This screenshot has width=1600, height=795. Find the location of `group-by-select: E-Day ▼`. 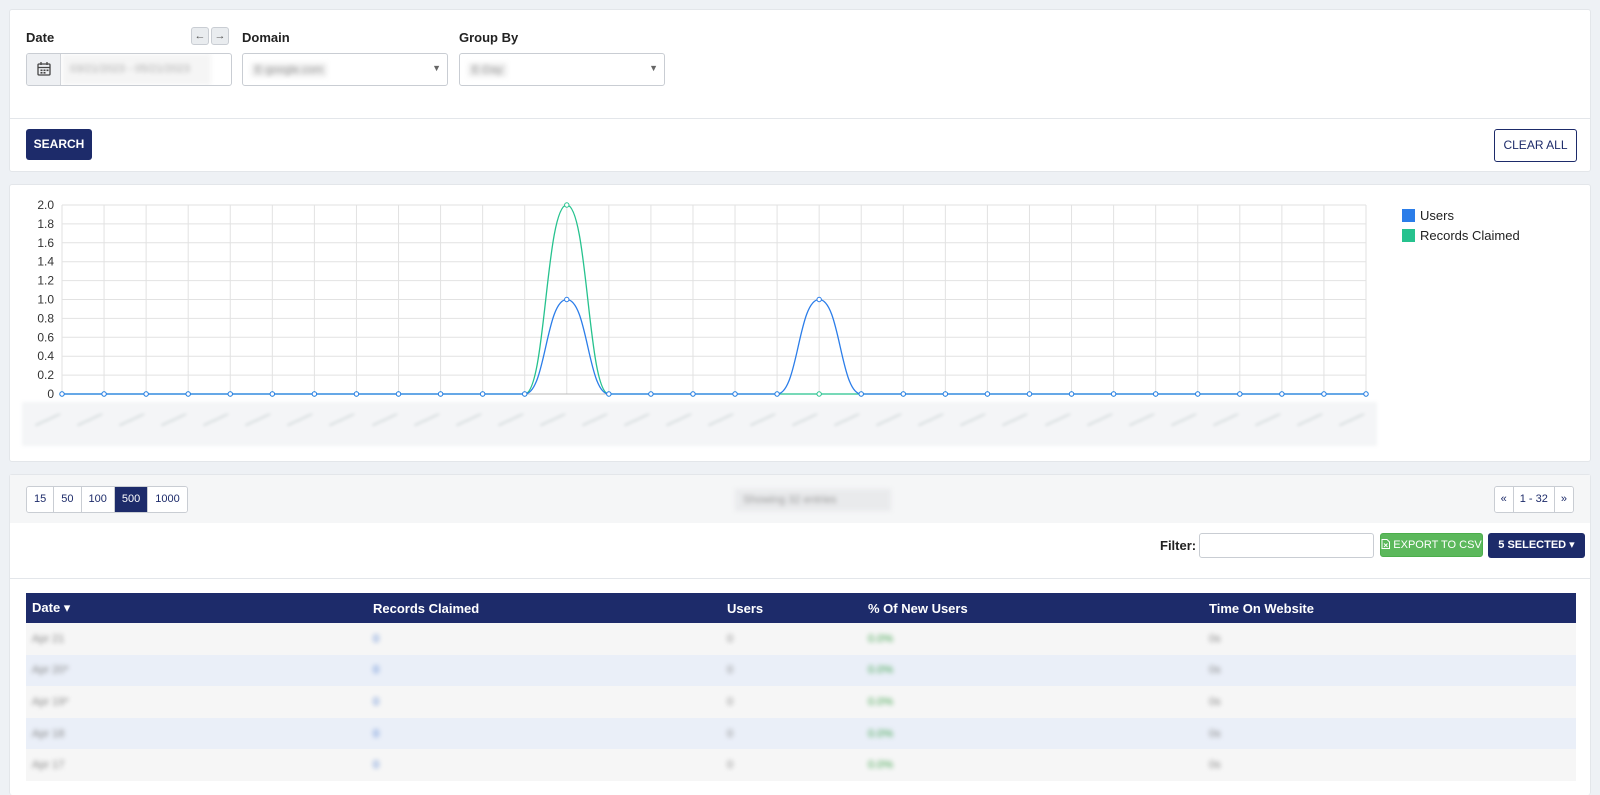

group-by-select: E-Day ▼ is located at coordinates (562, 69).